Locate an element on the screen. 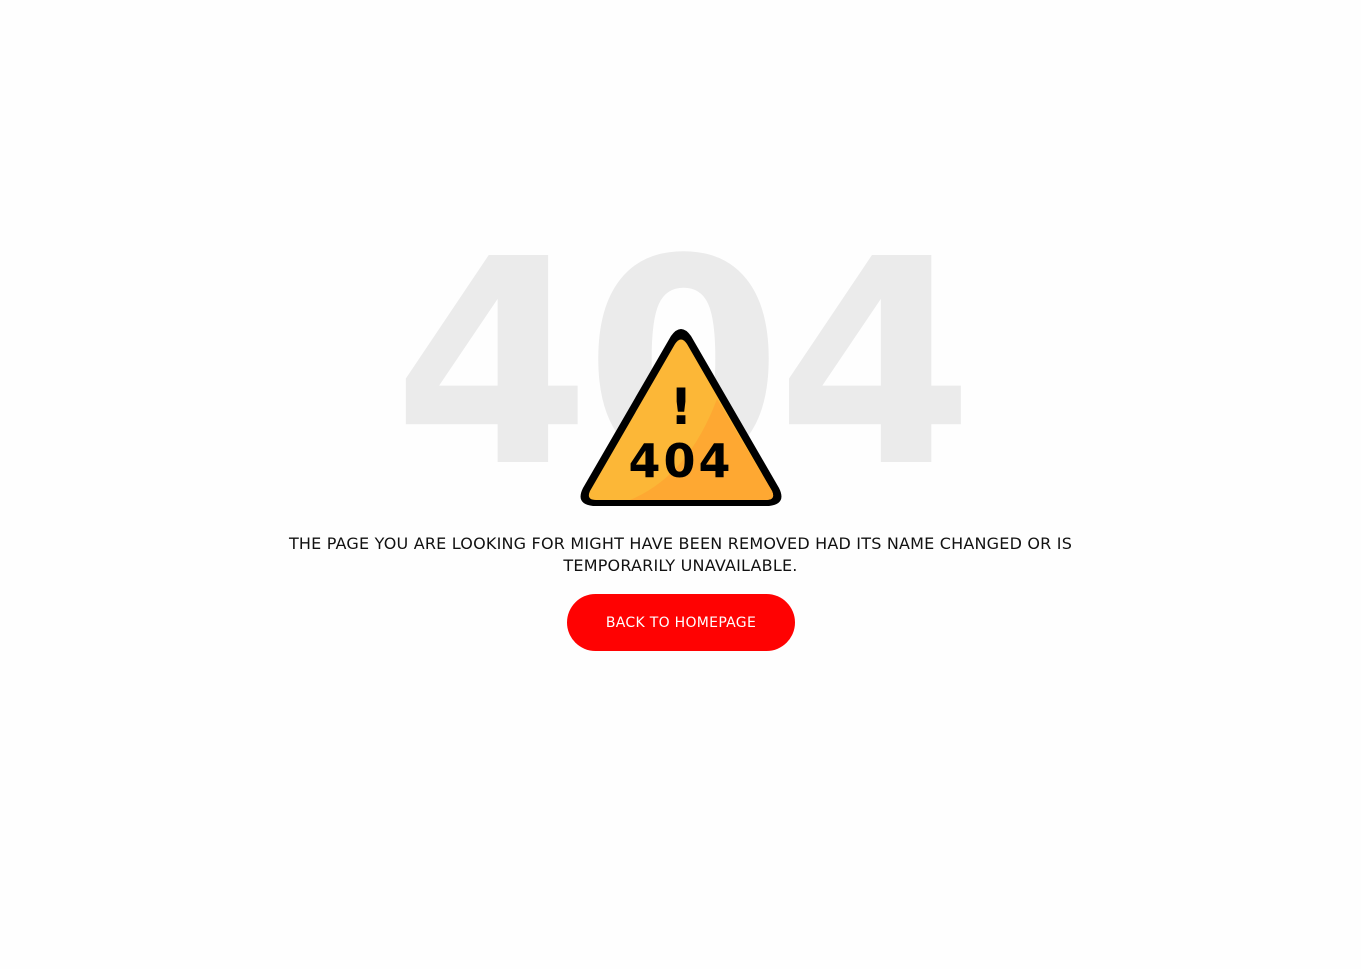 The height and width of the screenshot is (969, 1361). warning-triangle-icon: ! 404 is located at coordinates (681, 417).